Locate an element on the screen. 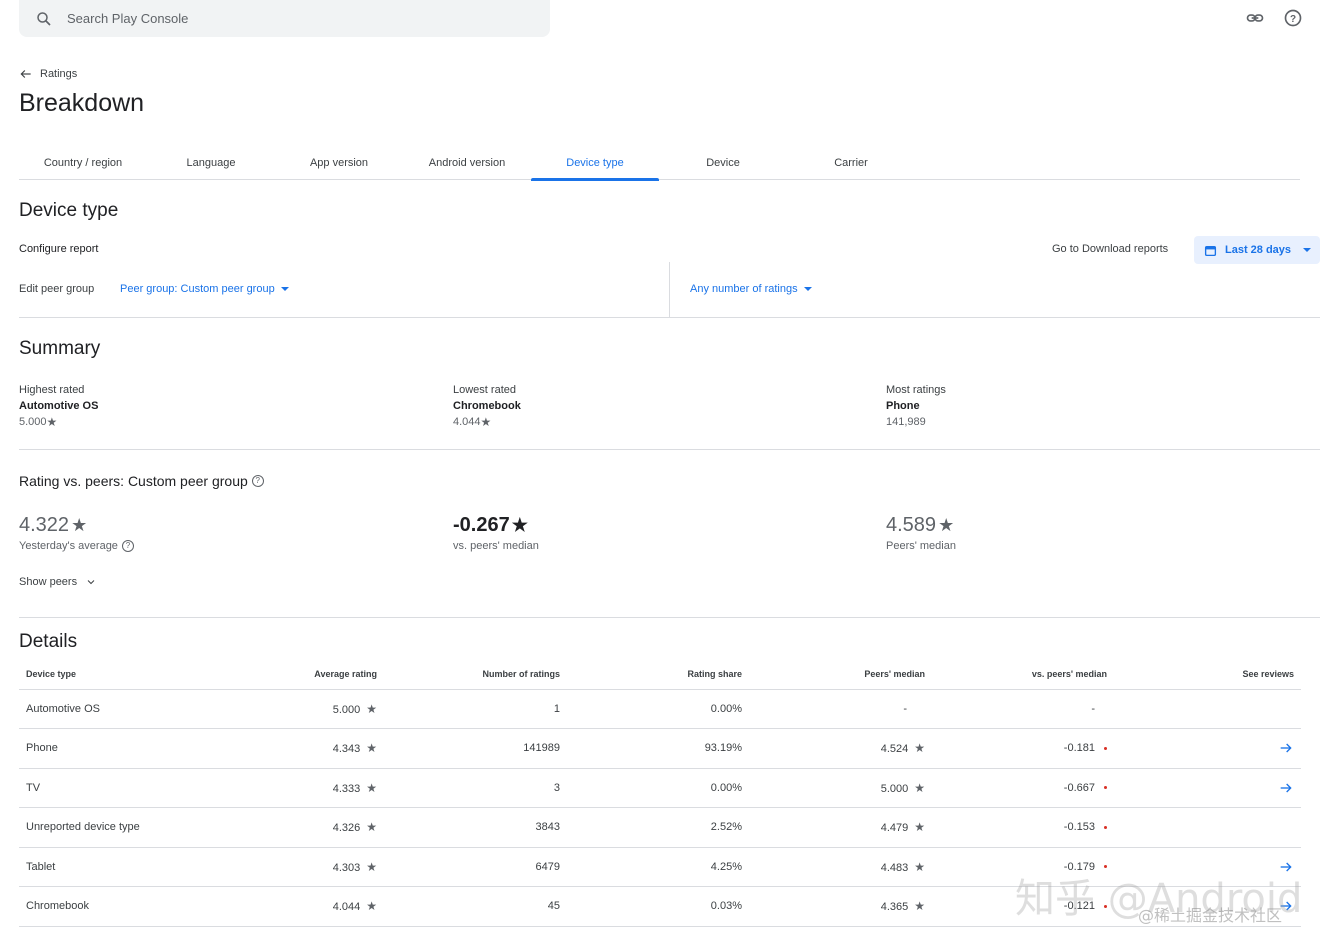  date-range-button: Last 28 days is located at coordinates (1257, 250).